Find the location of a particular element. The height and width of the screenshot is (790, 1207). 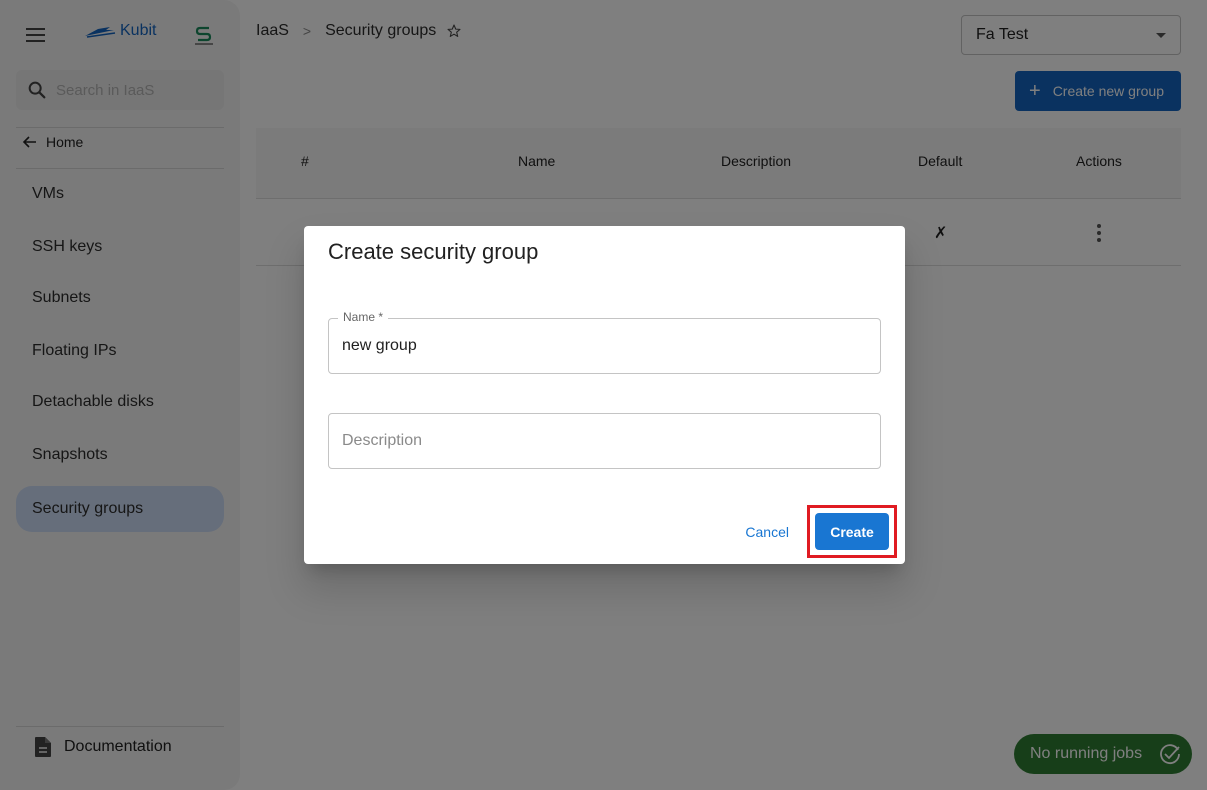

dialog-title: Create security group is located at coordinates (433, 251).